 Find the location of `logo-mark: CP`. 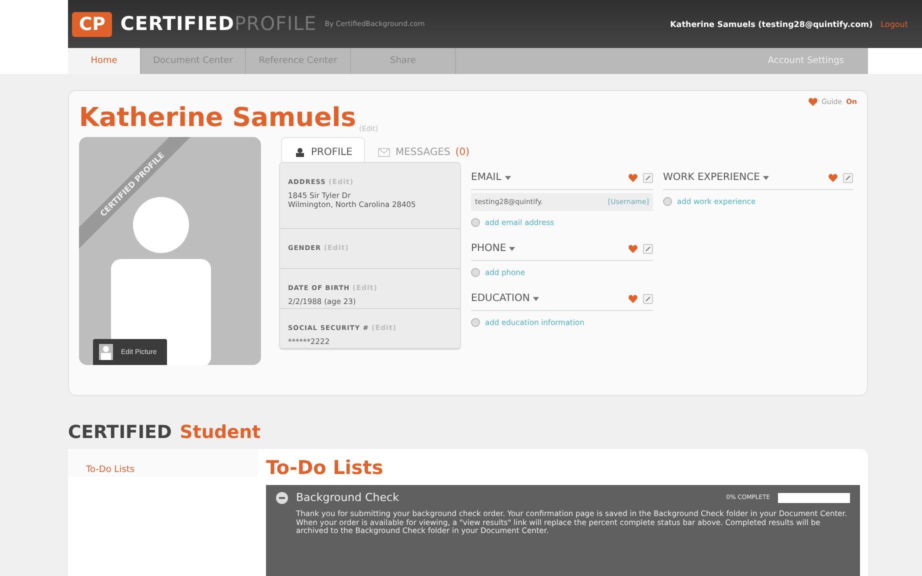

logo-mark: CP is located at coordinates (92, 24).